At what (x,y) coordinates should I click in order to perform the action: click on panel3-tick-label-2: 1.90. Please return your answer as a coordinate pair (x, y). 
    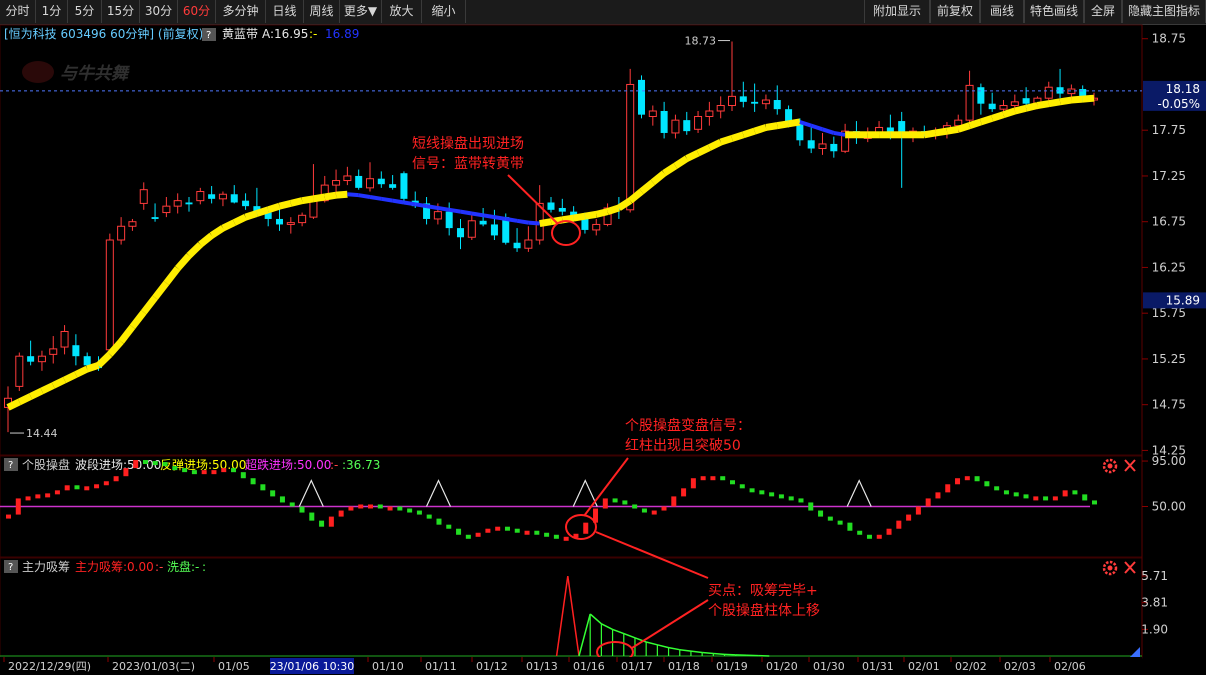
    Looking at the image, I should click on (1154, 629).